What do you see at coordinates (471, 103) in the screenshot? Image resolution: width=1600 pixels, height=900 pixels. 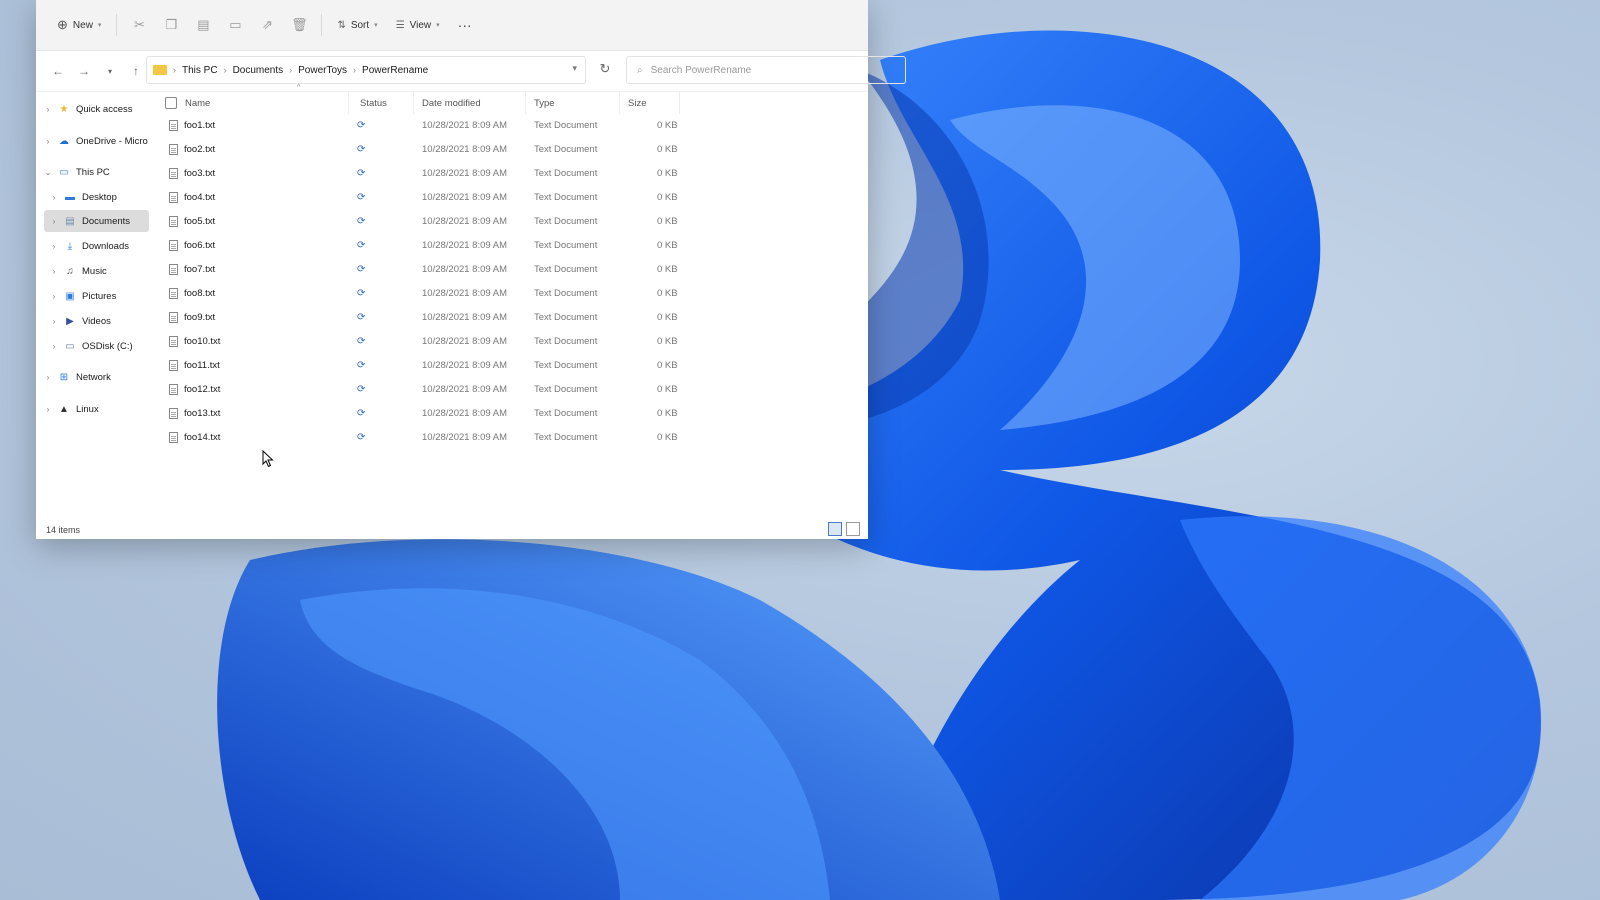 I see `column-header-date-modified: Date modified` at bounding box center [471, 103].